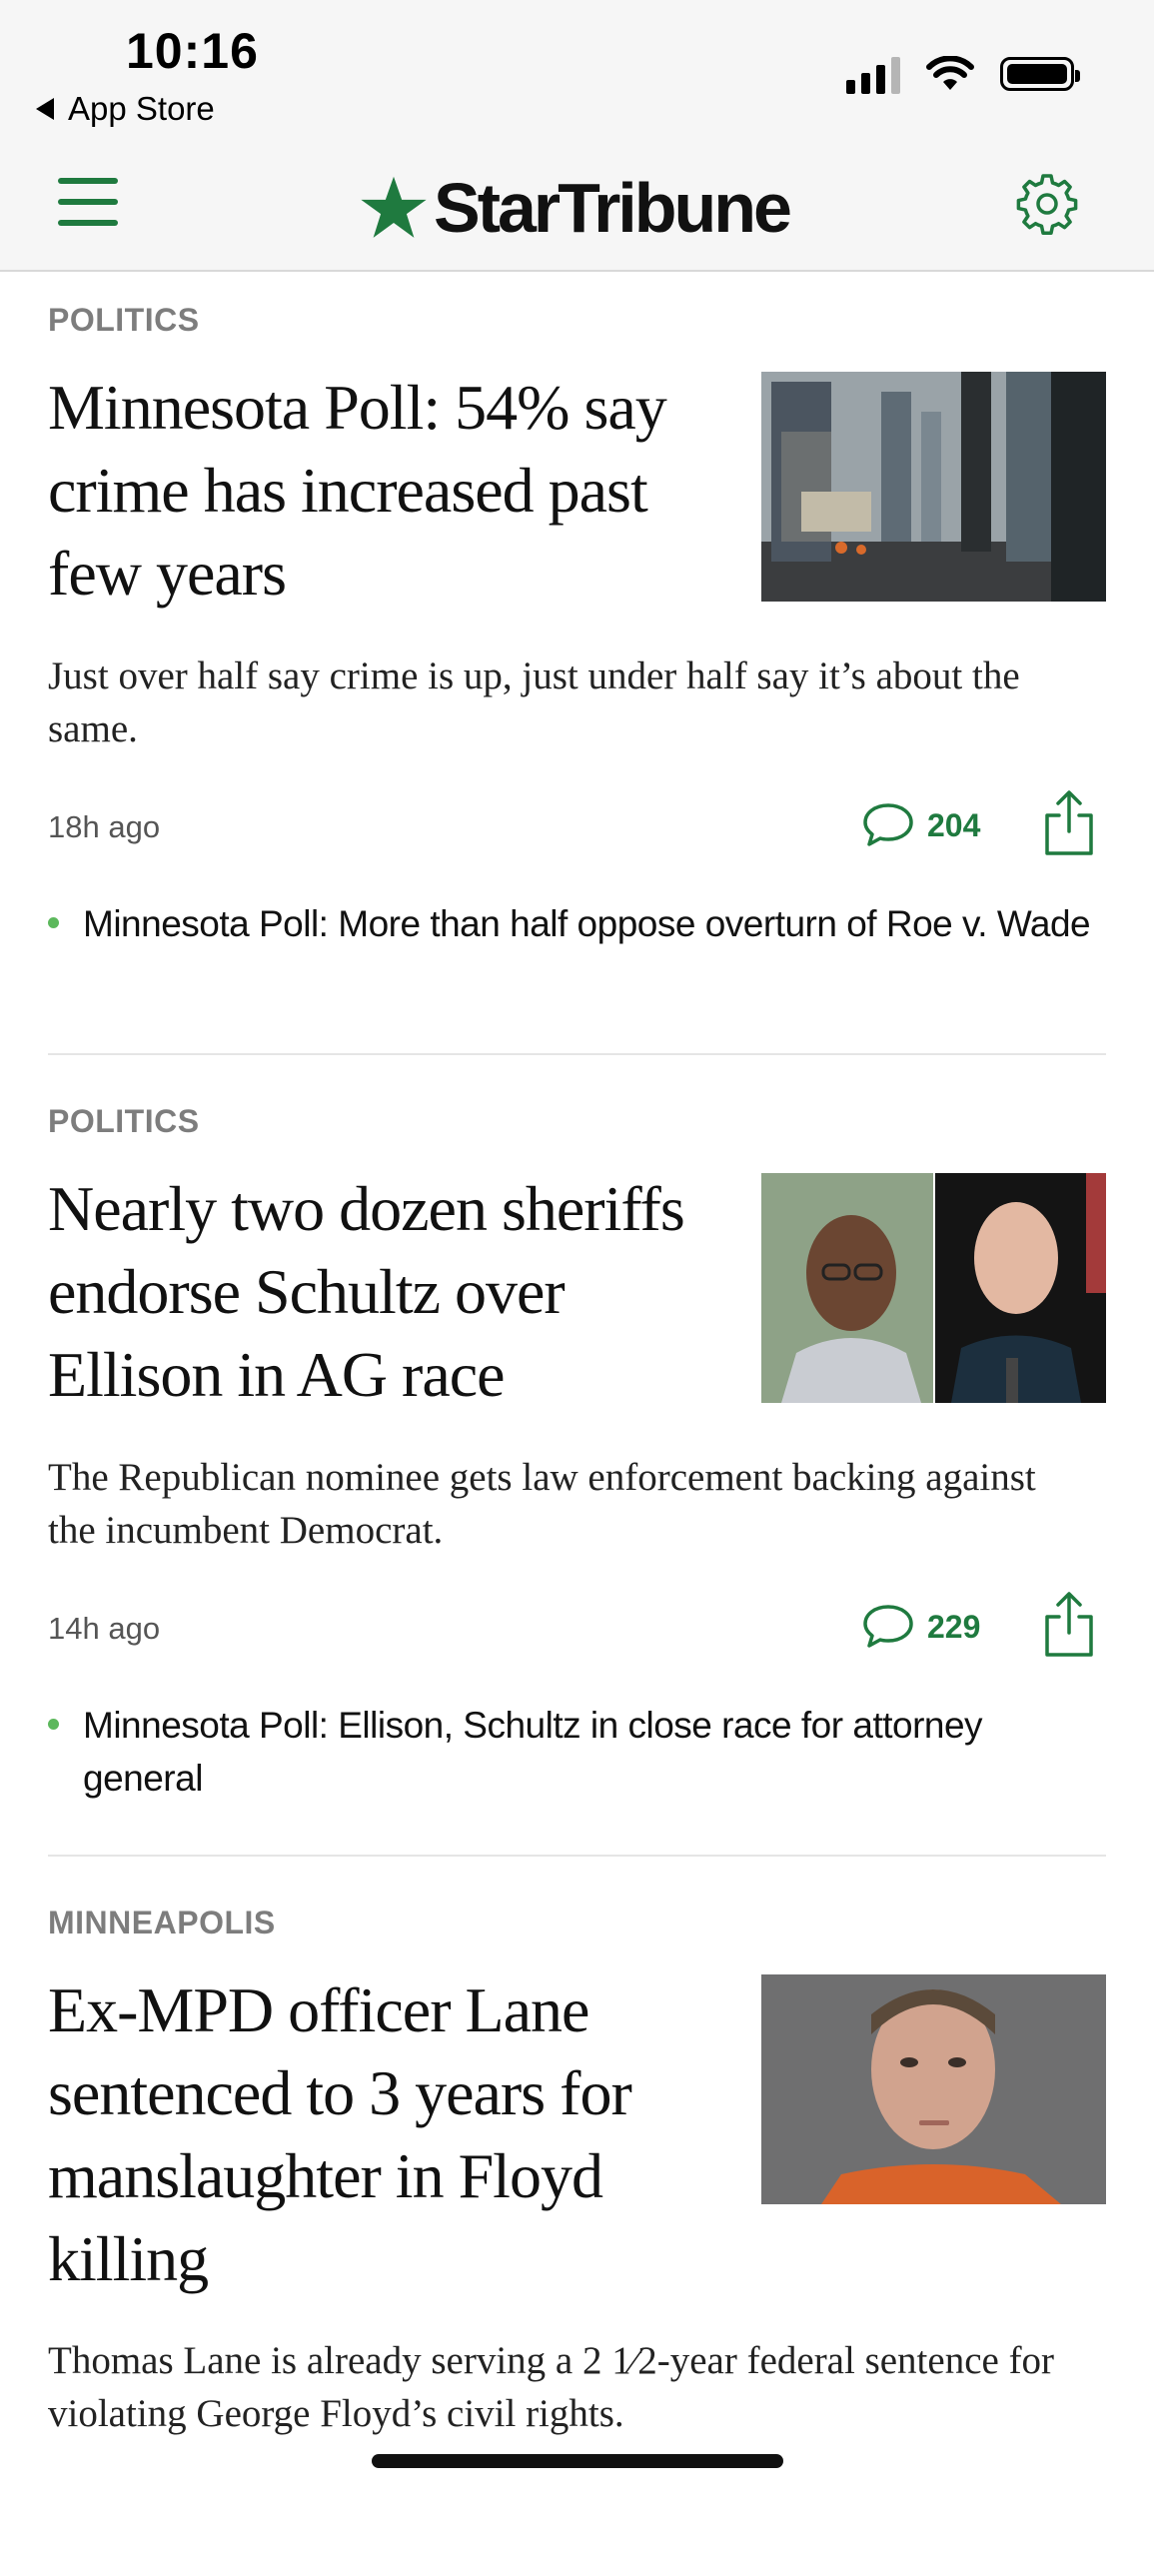 The height and width of the screenshot is (2576, 1154). What do you see at coordinates (613, 208) in the screenshot?
I see `brand-name: StarTribune` at bounding box center [613, 208].